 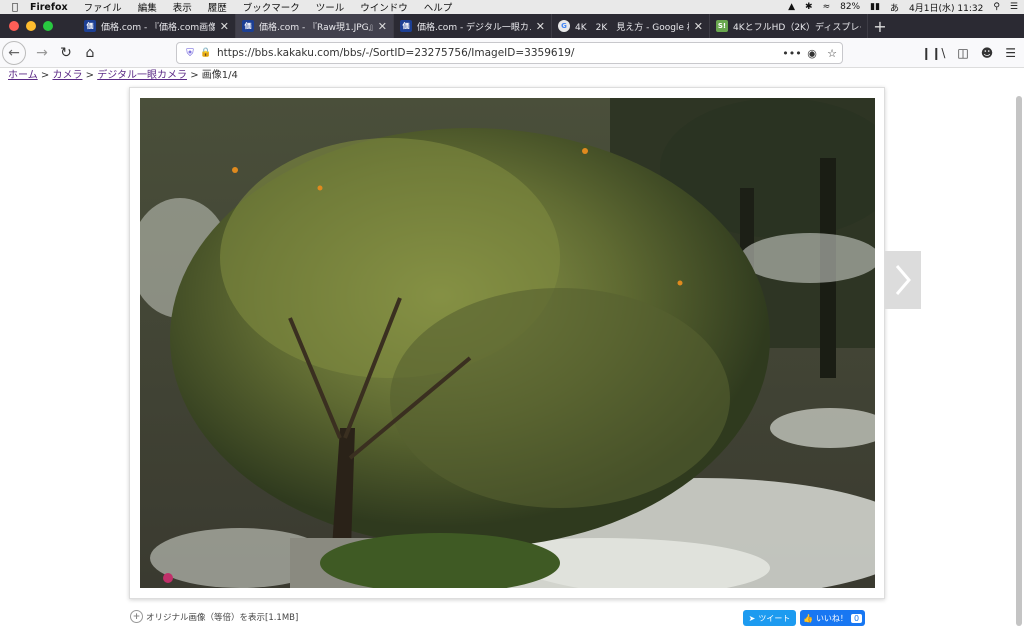 I want to click on tweet-button-label: ツイート, so click(x=774, y=618).